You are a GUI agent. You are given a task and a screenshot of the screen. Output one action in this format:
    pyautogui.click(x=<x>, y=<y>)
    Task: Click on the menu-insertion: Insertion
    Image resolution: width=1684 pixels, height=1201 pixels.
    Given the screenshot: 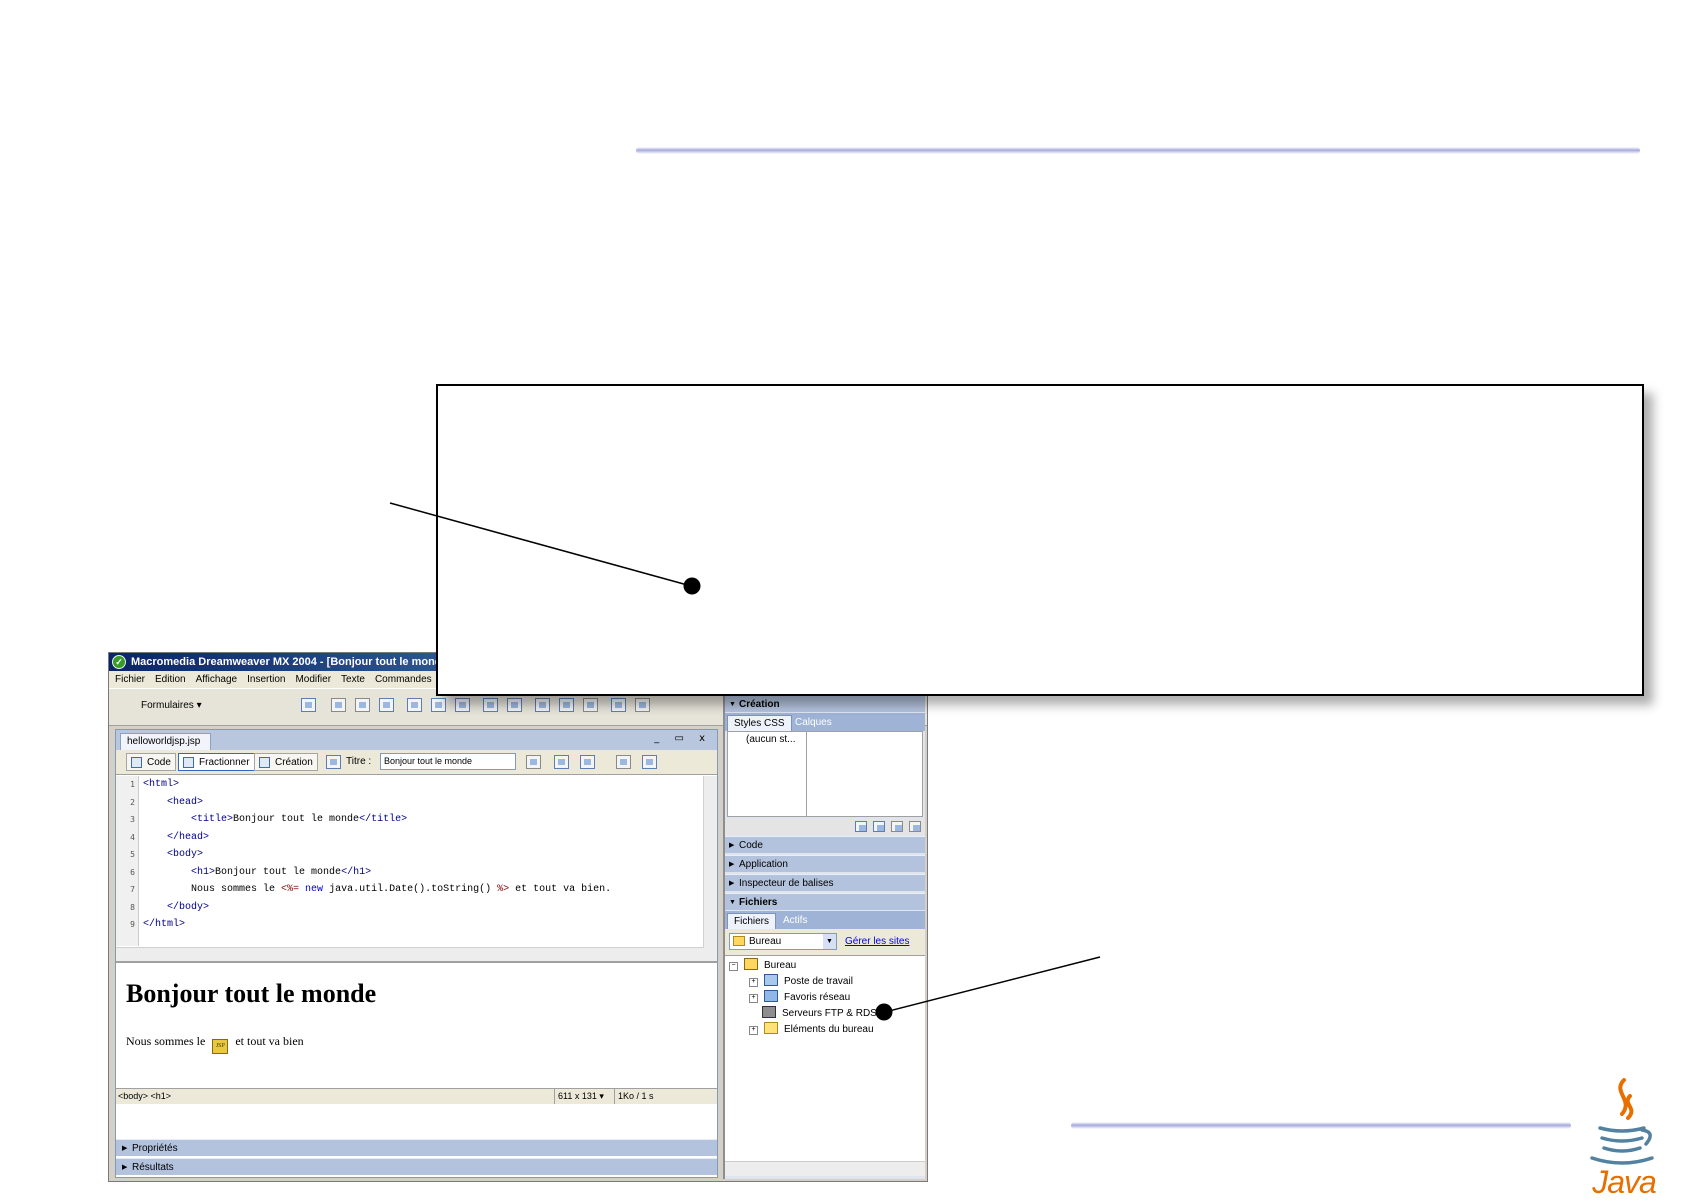 What is the action you would take?
    pyautogui.click(x=266, y=679)
    